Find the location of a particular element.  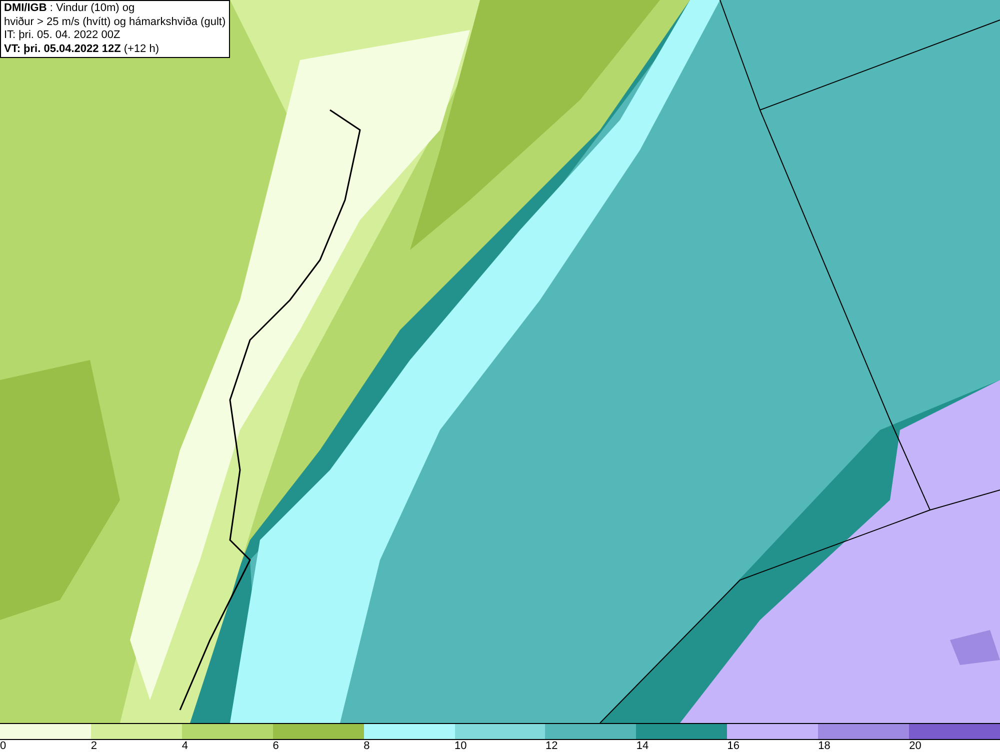

legend-label: 8 is located at coordinates (367, 746).